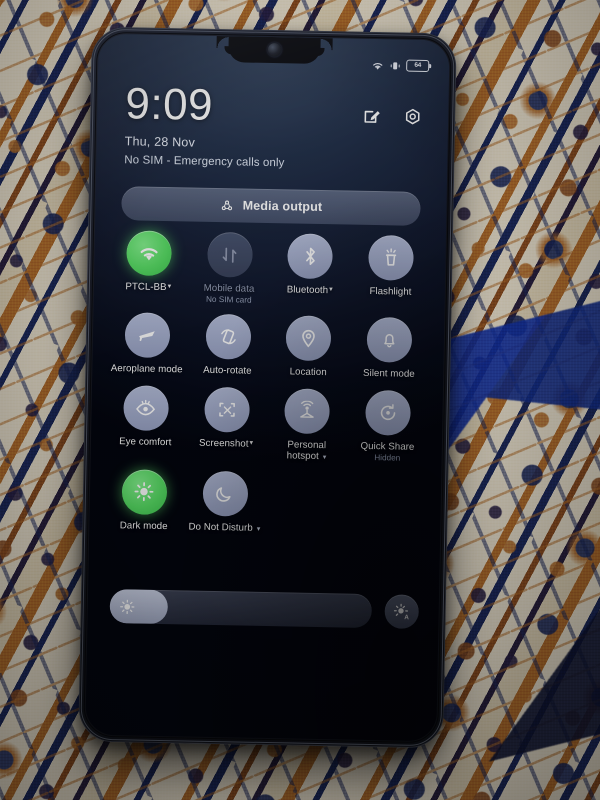 The width and height of the screenshot is (600, 800). Describe the element at coordinates (143, 525) in the screenshot. I see `tile-label: Dark mode` at that location.